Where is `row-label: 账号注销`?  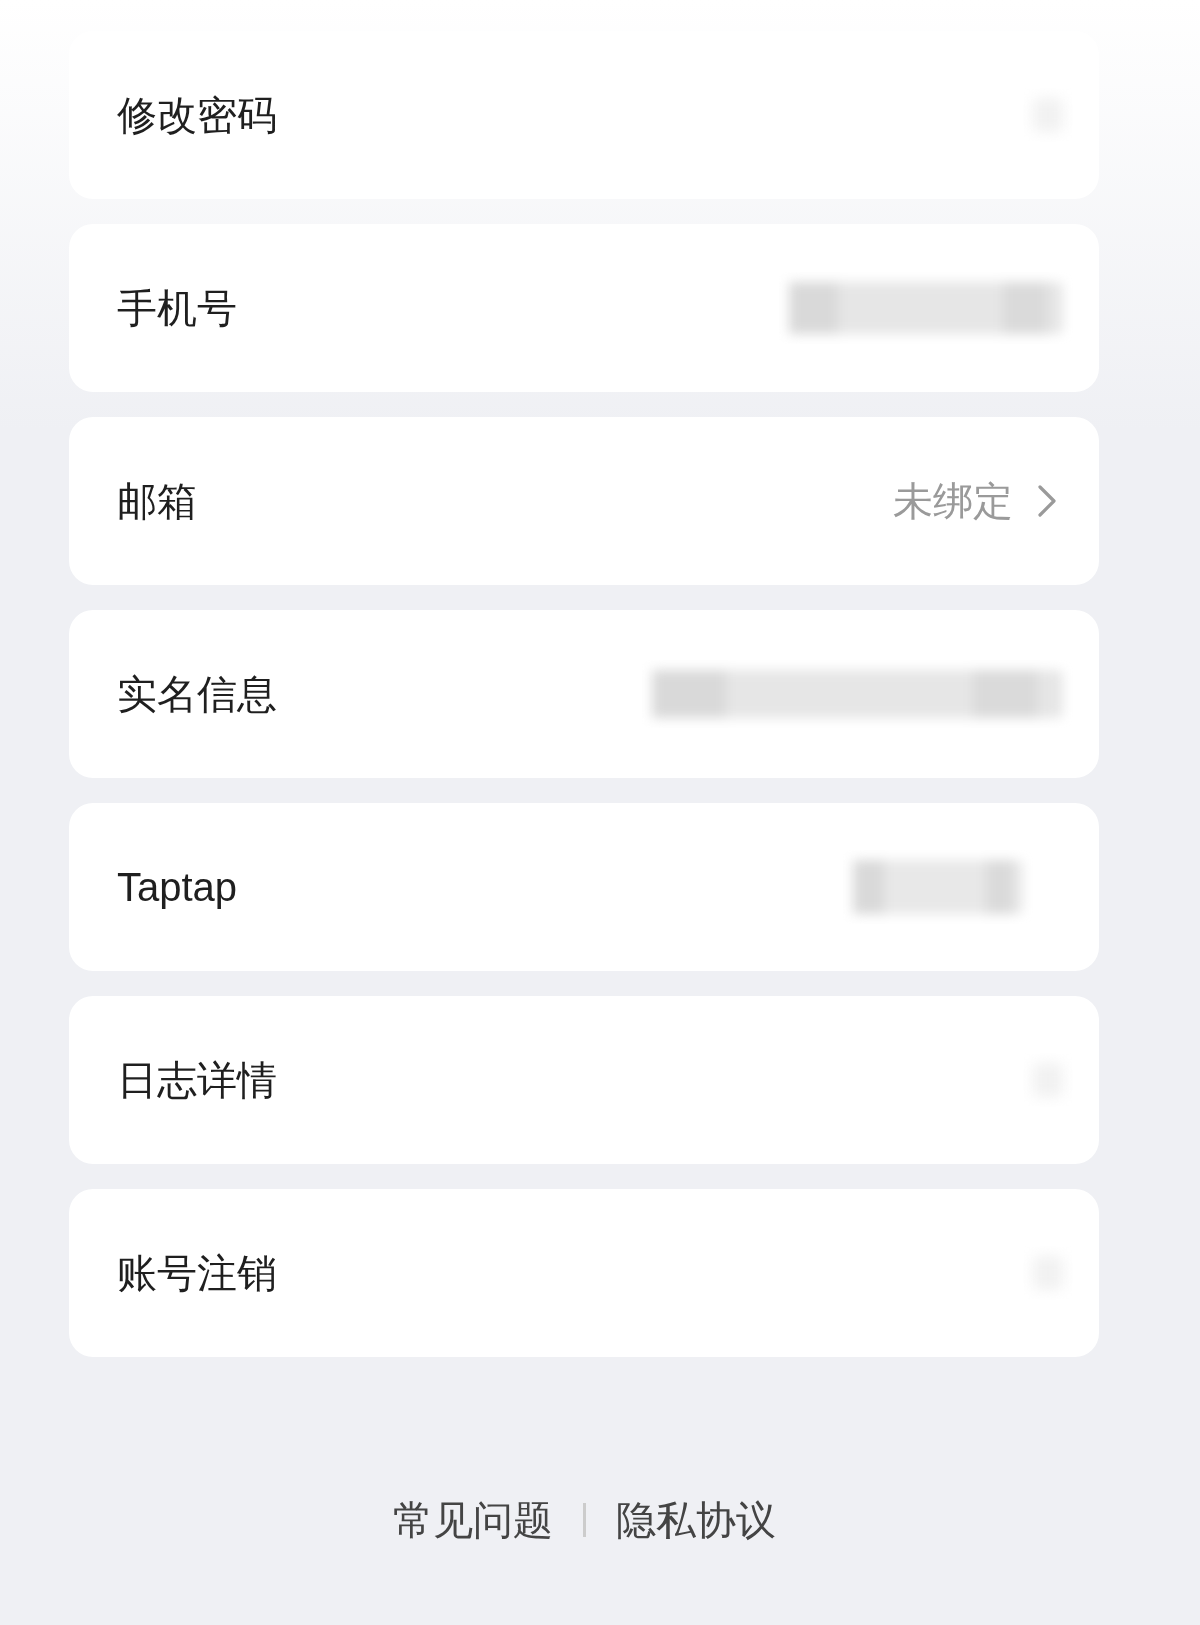 row-label: 账号注销 is located at coordinates (197, 1273).